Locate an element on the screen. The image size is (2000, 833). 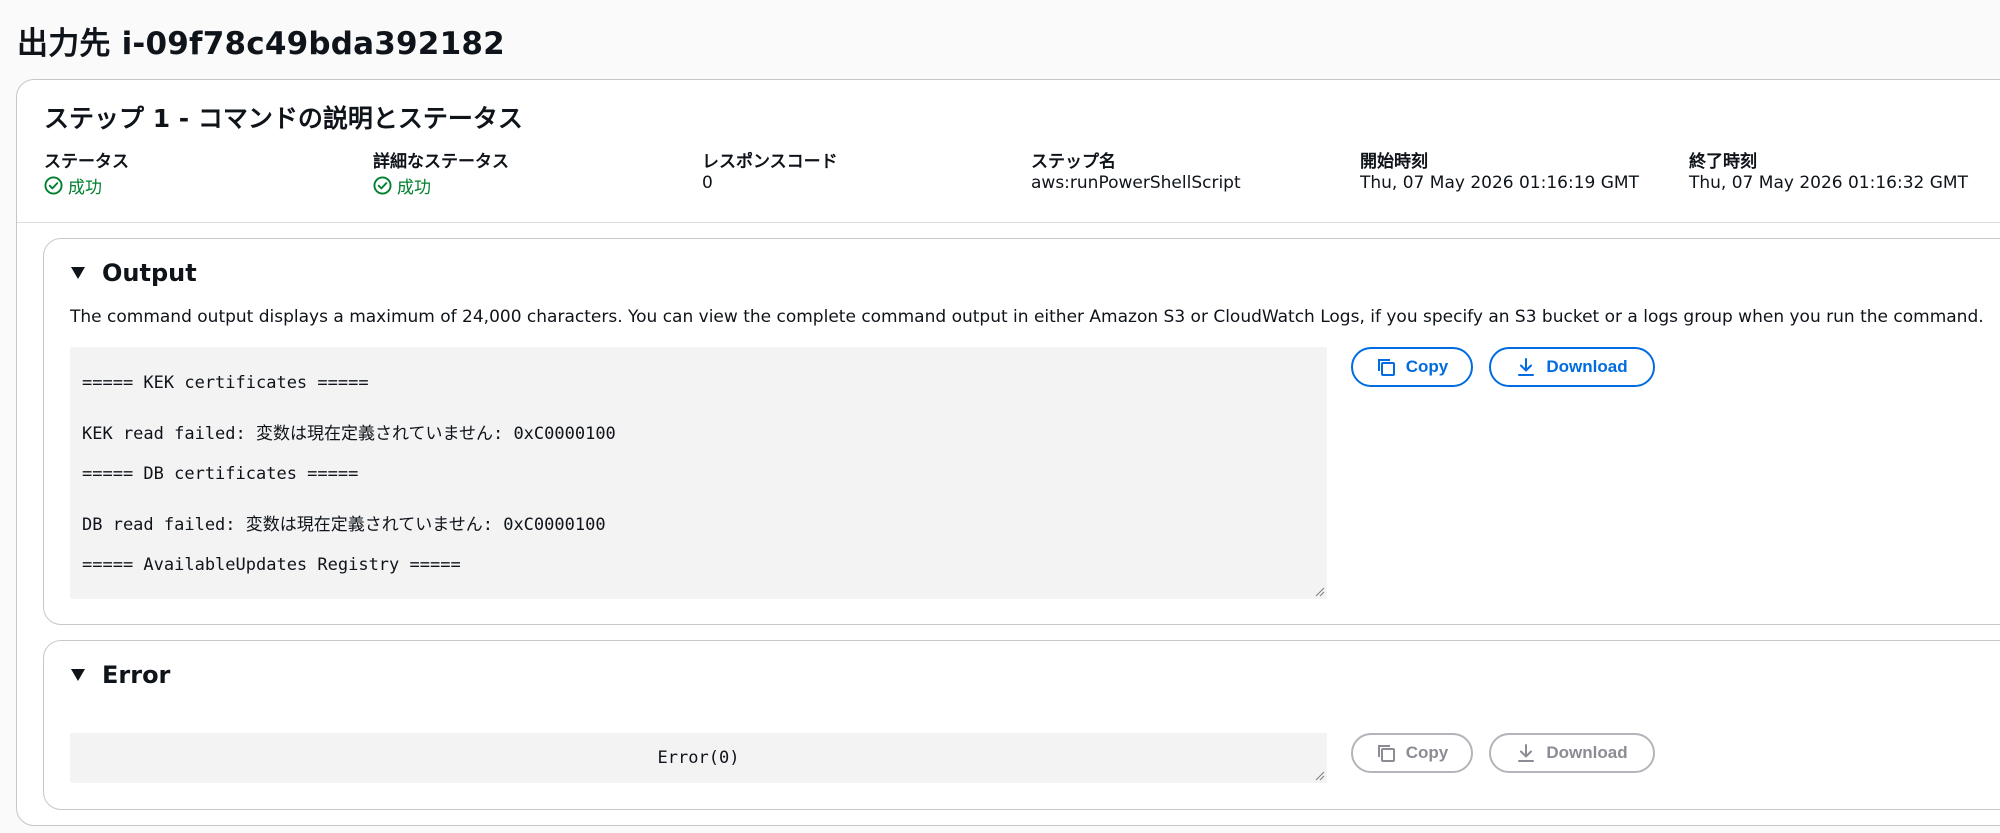
output-download-label: Download is located at coordinates (1587, 366).